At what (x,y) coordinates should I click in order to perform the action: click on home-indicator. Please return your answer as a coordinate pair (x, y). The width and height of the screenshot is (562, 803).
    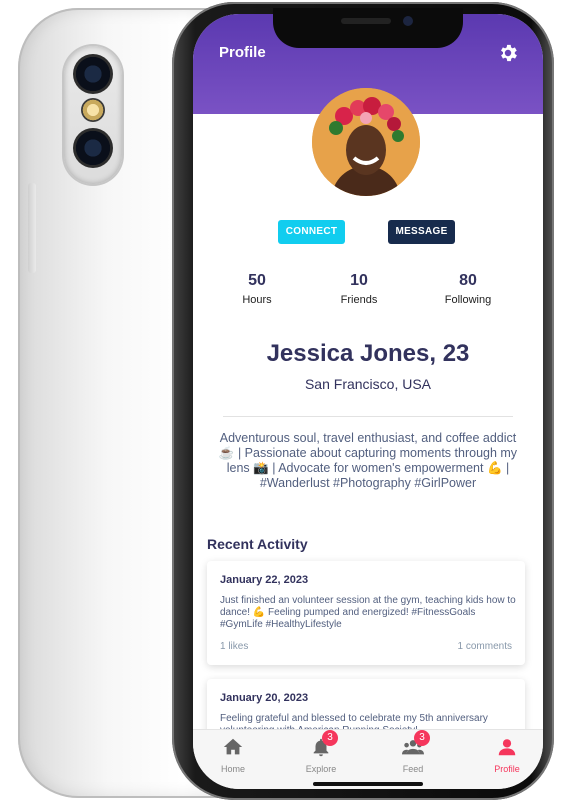
    Looking at the image, I should click on (368, 784).